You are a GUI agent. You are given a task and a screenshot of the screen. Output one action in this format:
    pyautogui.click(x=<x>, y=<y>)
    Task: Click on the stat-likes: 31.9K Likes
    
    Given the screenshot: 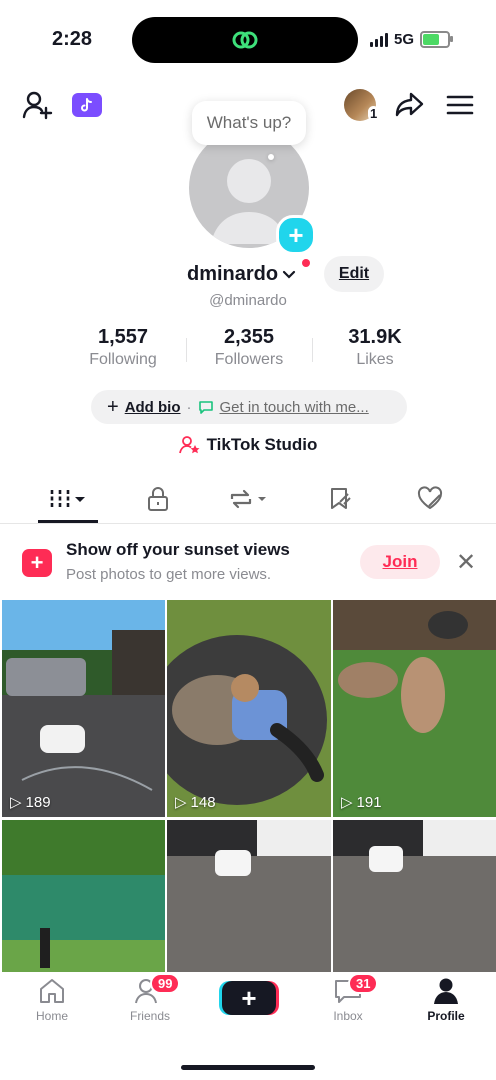 What is the action you would take?
    pyautogui.click(x=375, y=347)
    